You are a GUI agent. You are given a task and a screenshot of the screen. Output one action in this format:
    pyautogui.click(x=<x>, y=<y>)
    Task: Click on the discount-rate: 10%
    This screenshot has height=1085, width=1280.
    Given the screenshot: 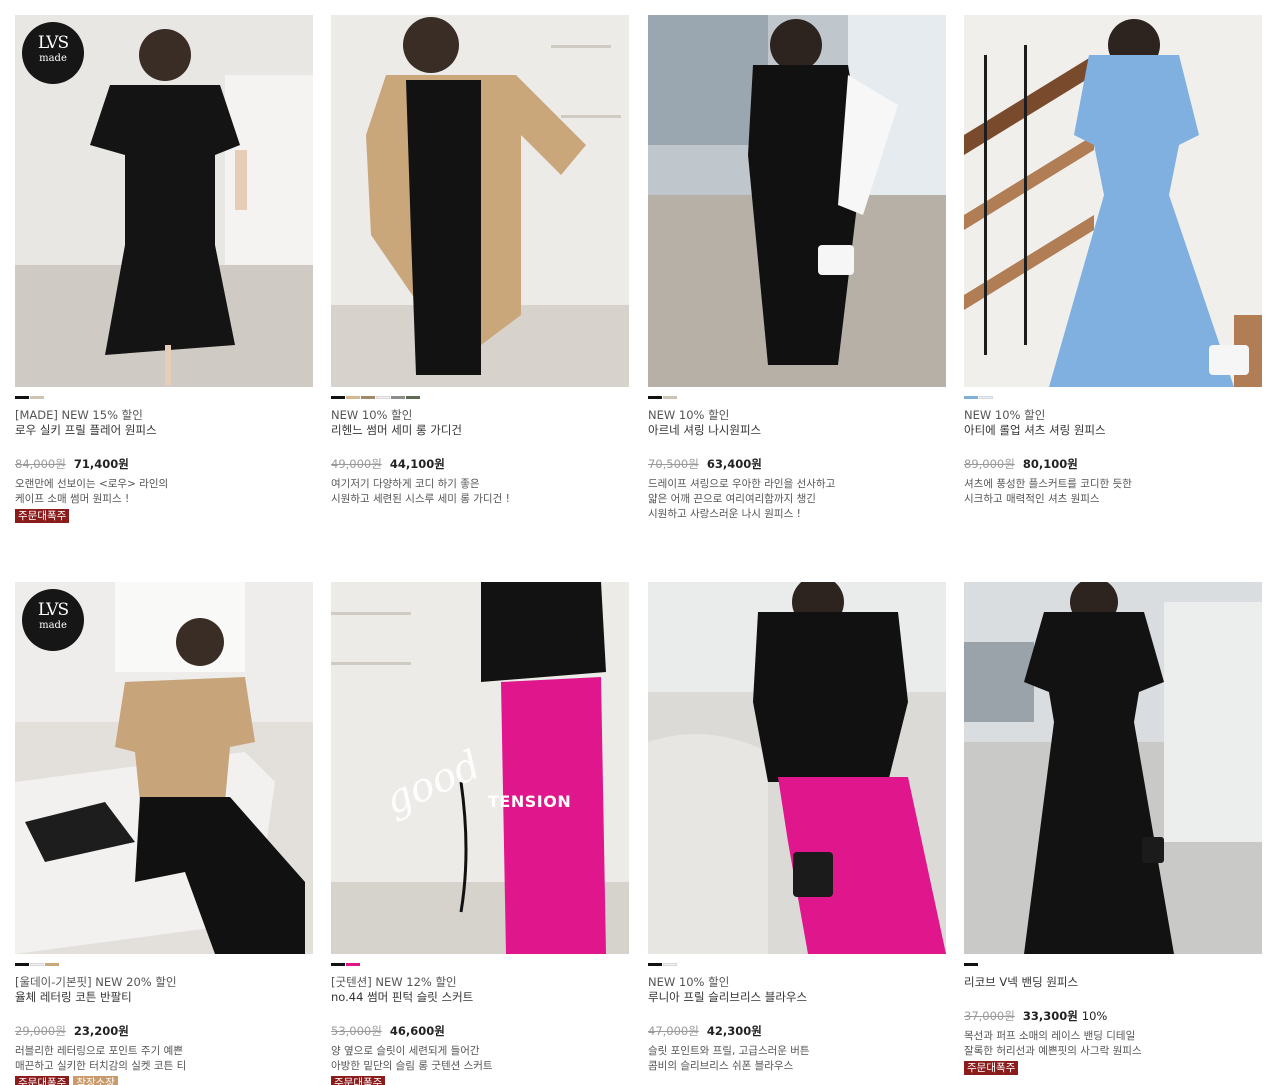 What is the action you would take?
    pyautogui.click(x=1094, y=1016)
    